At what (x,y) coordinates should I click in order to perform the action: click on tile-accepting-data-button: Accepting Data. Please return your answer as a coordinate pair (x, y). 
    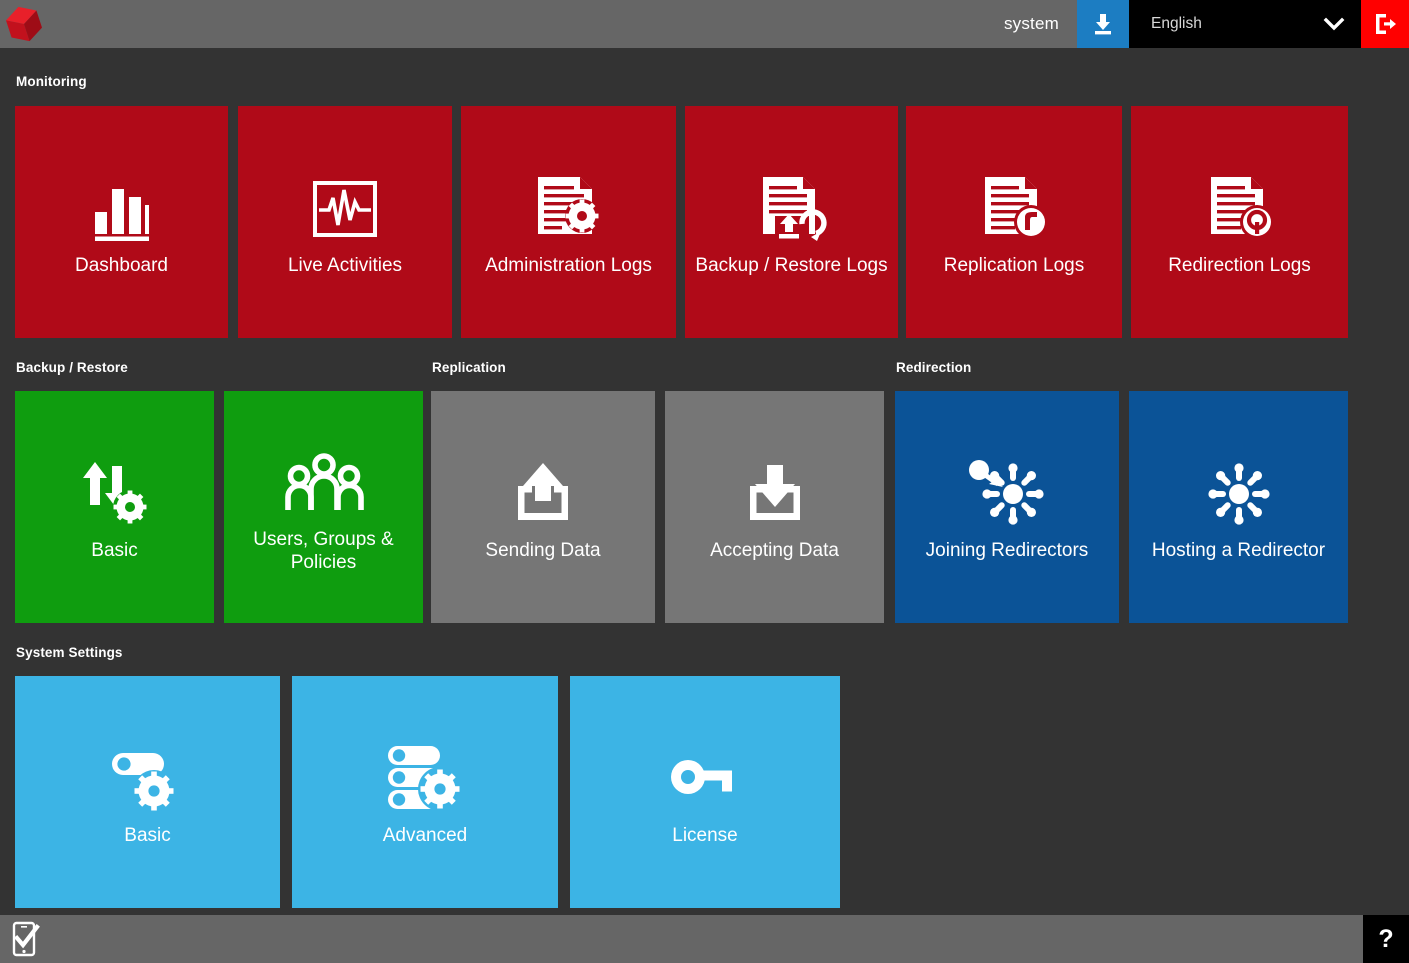
    Looking at the image, I should click on (774, 507).